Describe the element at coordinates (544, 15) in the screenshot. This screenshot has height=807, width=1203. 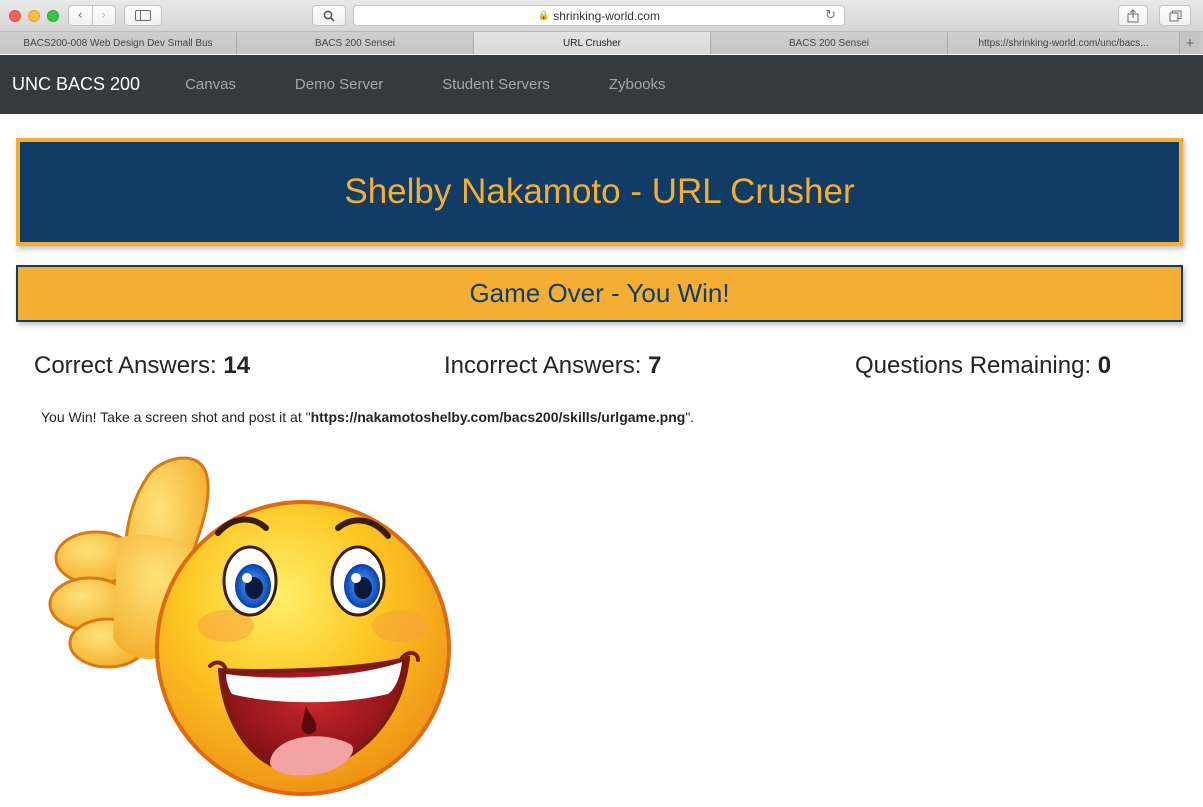
I see `lock-icon: 🔒` at that location.